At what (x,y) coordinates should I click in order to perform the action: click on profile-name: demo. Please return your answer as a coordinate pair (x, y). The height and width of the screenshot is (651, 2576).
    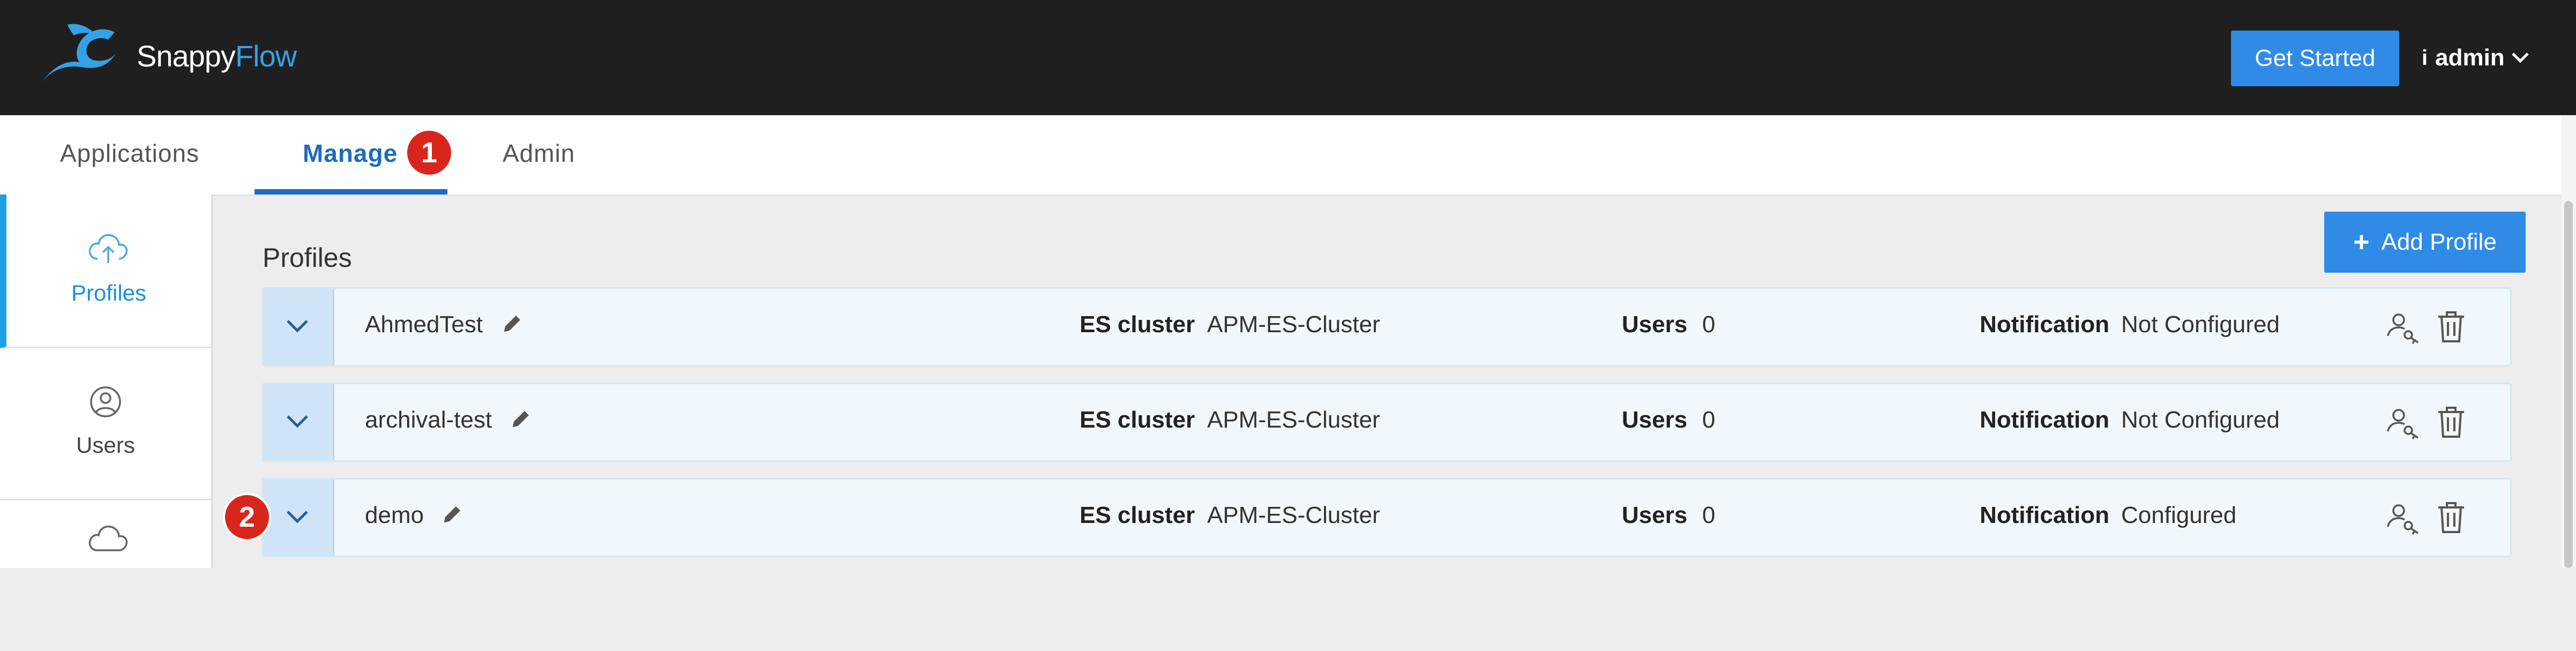
    Looking at the image, I should click on (394, 515).